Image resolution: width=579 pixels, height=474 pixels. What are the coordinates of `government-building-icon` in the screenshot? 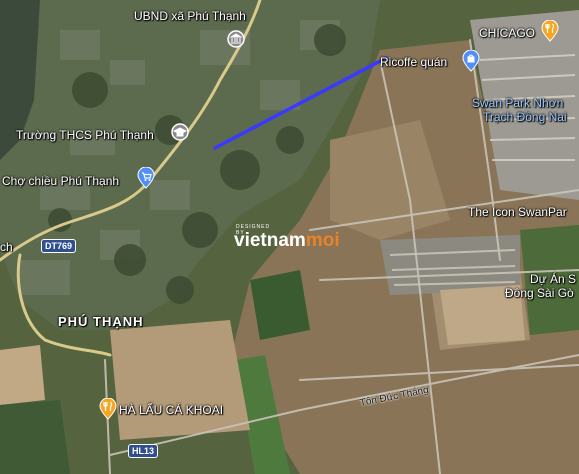 It's located at (236, 39).